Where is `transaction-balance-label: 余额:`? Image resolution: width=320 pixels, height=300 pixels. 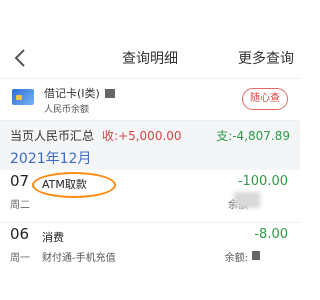 transaction-balance-label: 余额: is located at coordinates (236, 258).